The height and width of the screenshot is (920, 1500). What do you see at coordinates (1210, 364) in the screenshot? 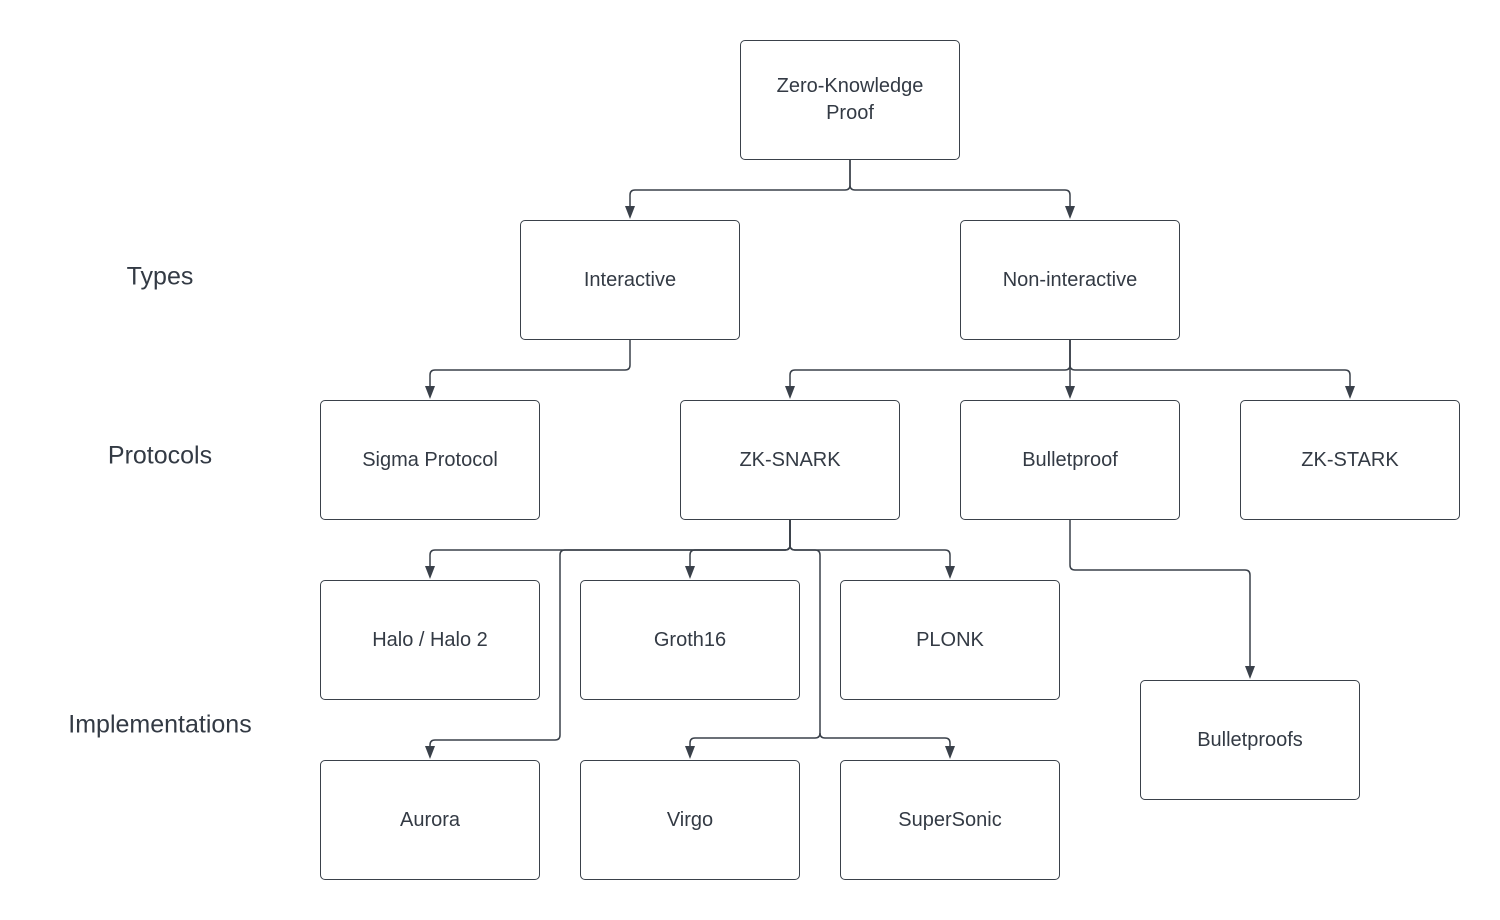
I see `edge-noninteractive-zkstark` at bounding box center [1210, 364].